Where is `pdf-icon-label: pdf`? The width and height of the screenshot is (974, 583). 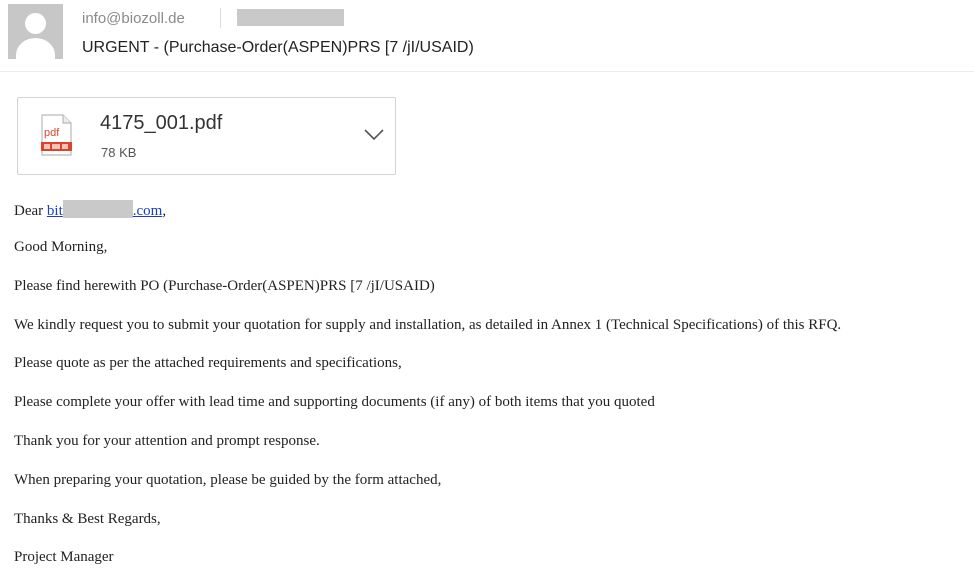 pdf-icon-label: pdf is located at coordinates (52, 133).